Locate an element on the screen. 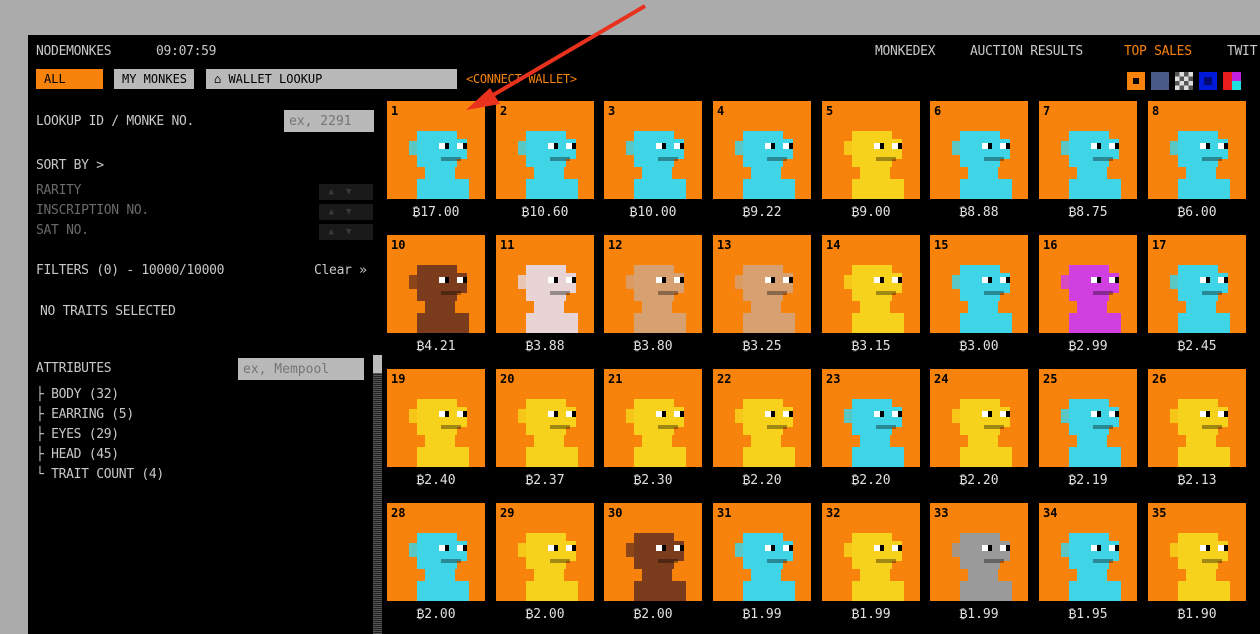 This screenshot has width=1260, height=634. annotation-arrow-icon is located at coordinates (556, 57).